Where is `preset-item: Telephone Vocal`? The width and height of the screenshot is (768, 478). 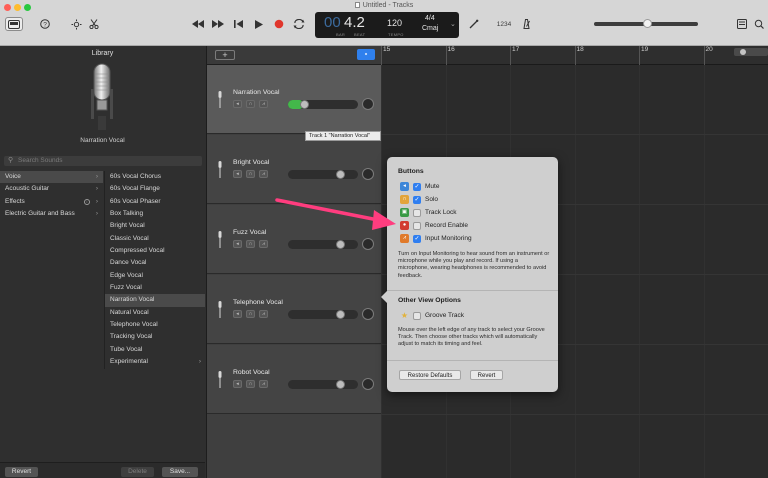 preset-item: Telephone Vocal is located at coordinates (155, 325).